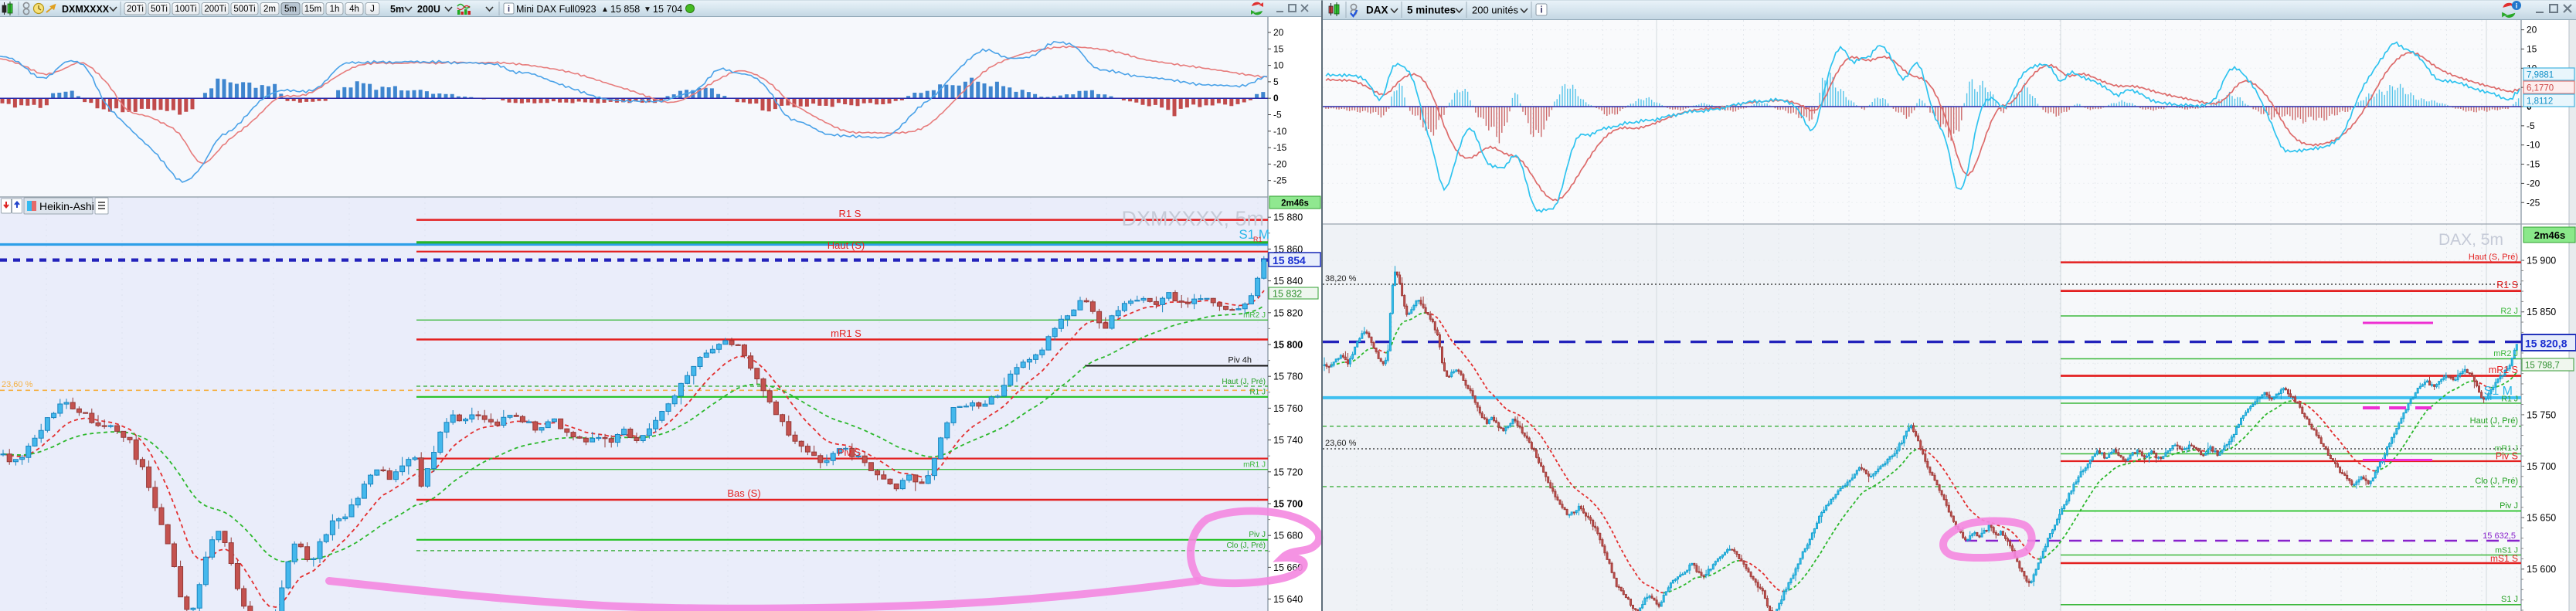  What do you see at coordinates (312, 9) in the screenshot?
I see `svg-text: 15m` at bounding box center [312, 9].